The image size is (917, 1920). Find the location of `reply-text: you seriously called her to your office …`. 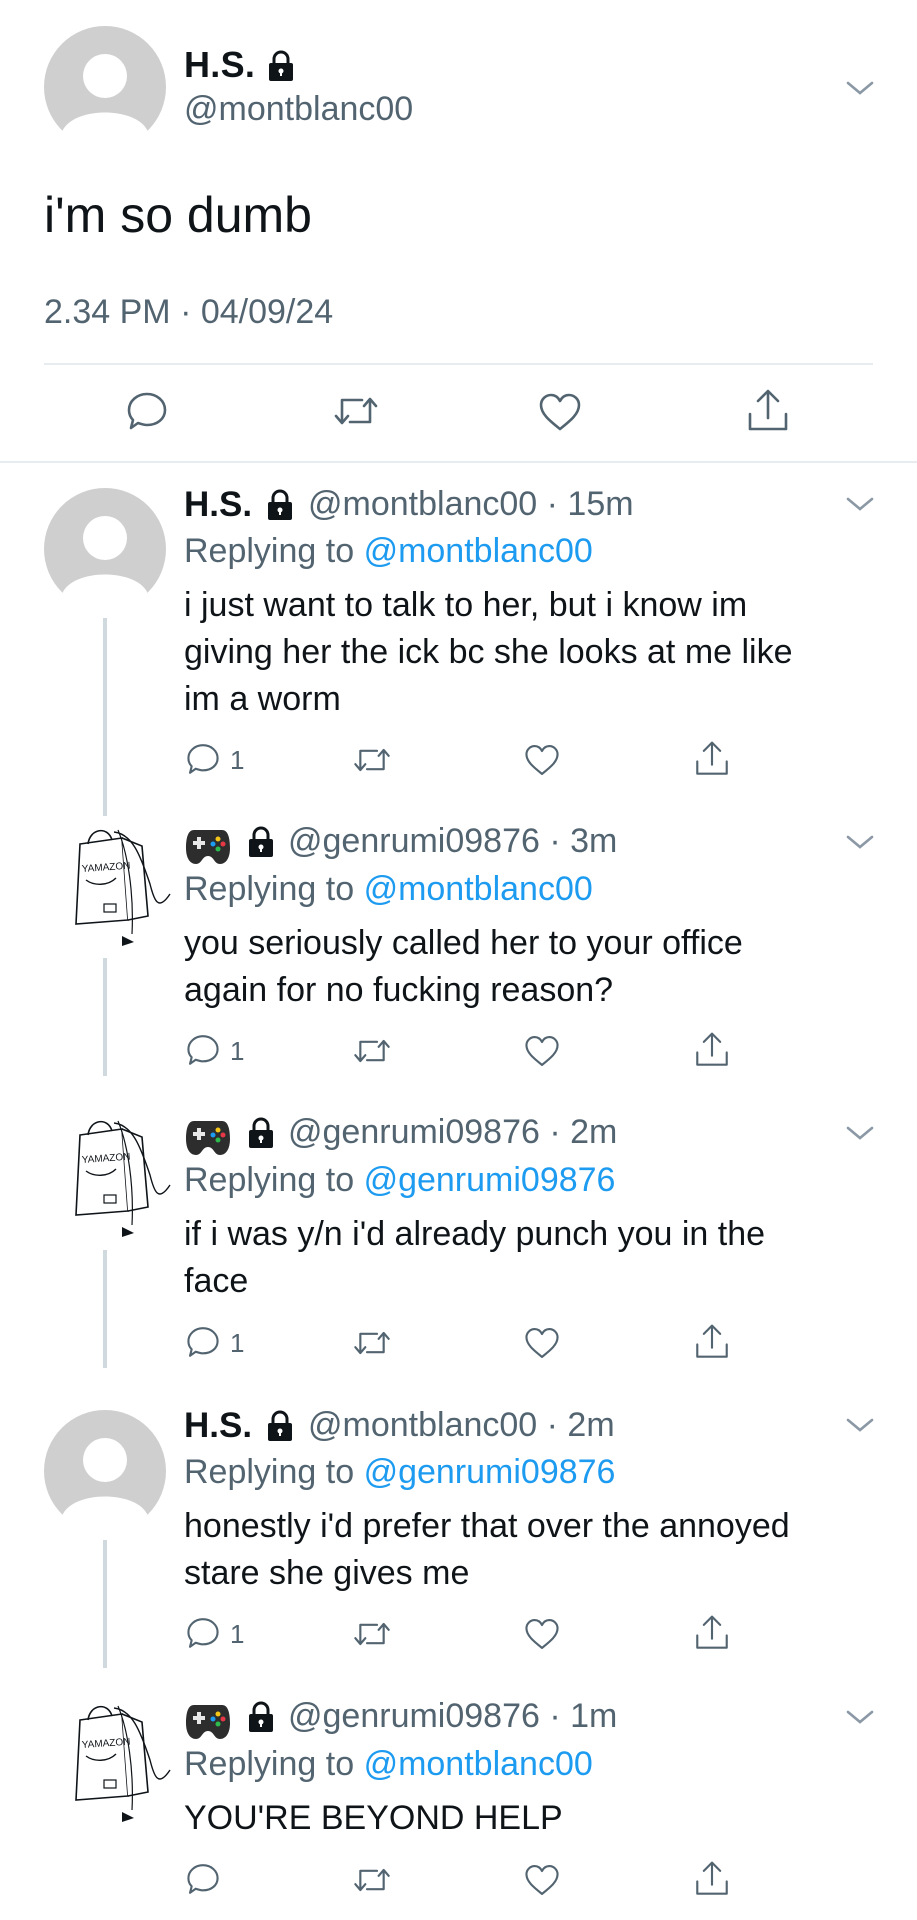

reply-text: you seriously called her to your office … is located at coordinates (529, 967).